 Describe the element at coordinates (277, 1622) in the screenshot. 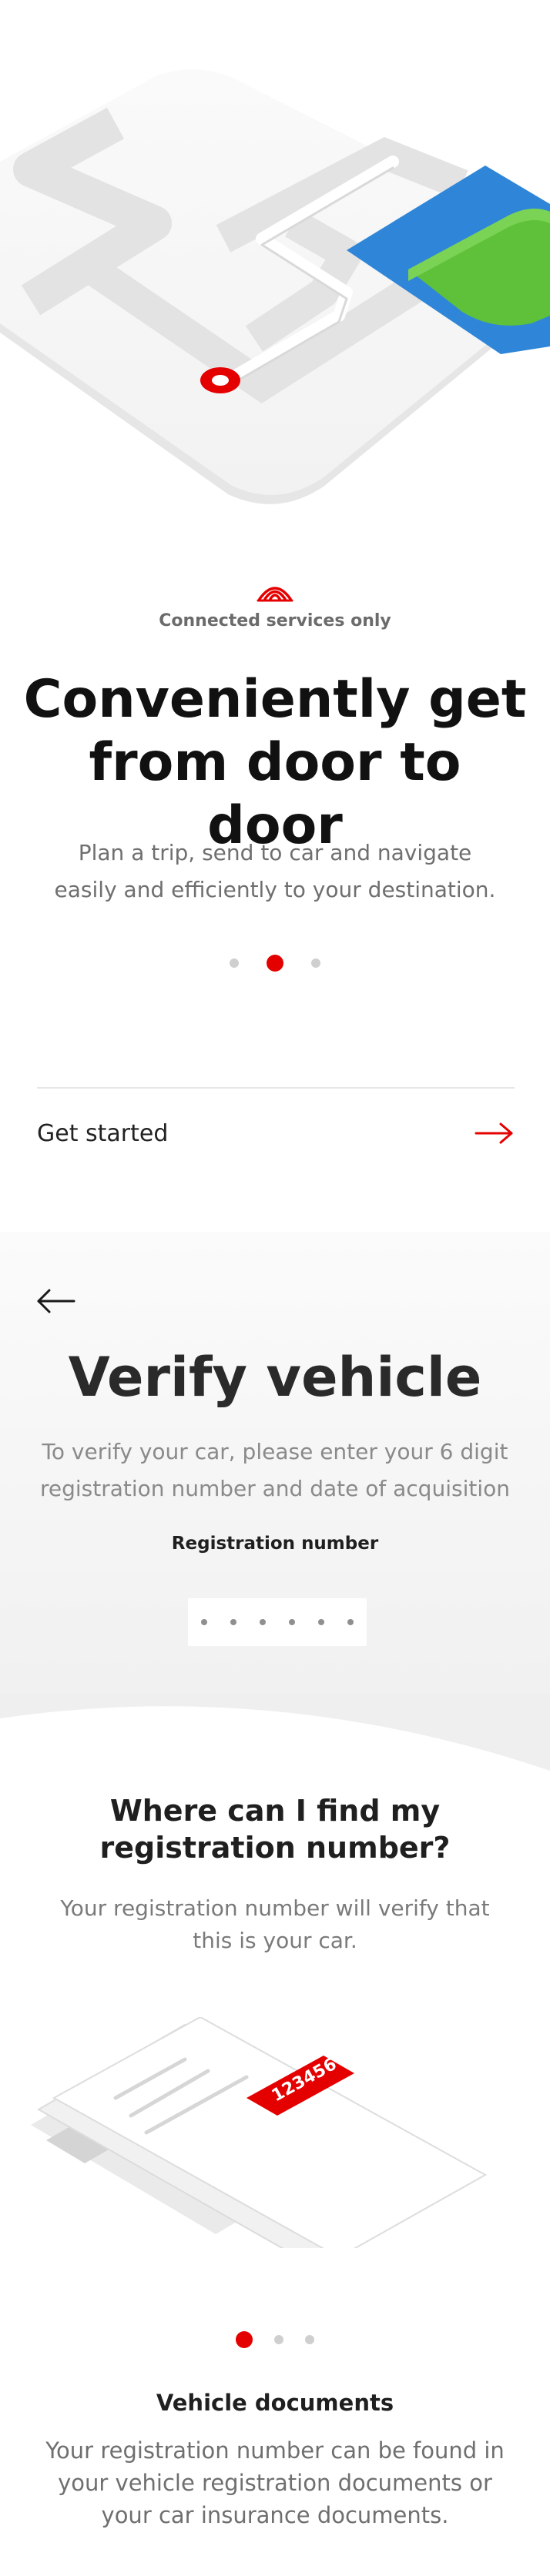

I see `registration-number-input` at that location.